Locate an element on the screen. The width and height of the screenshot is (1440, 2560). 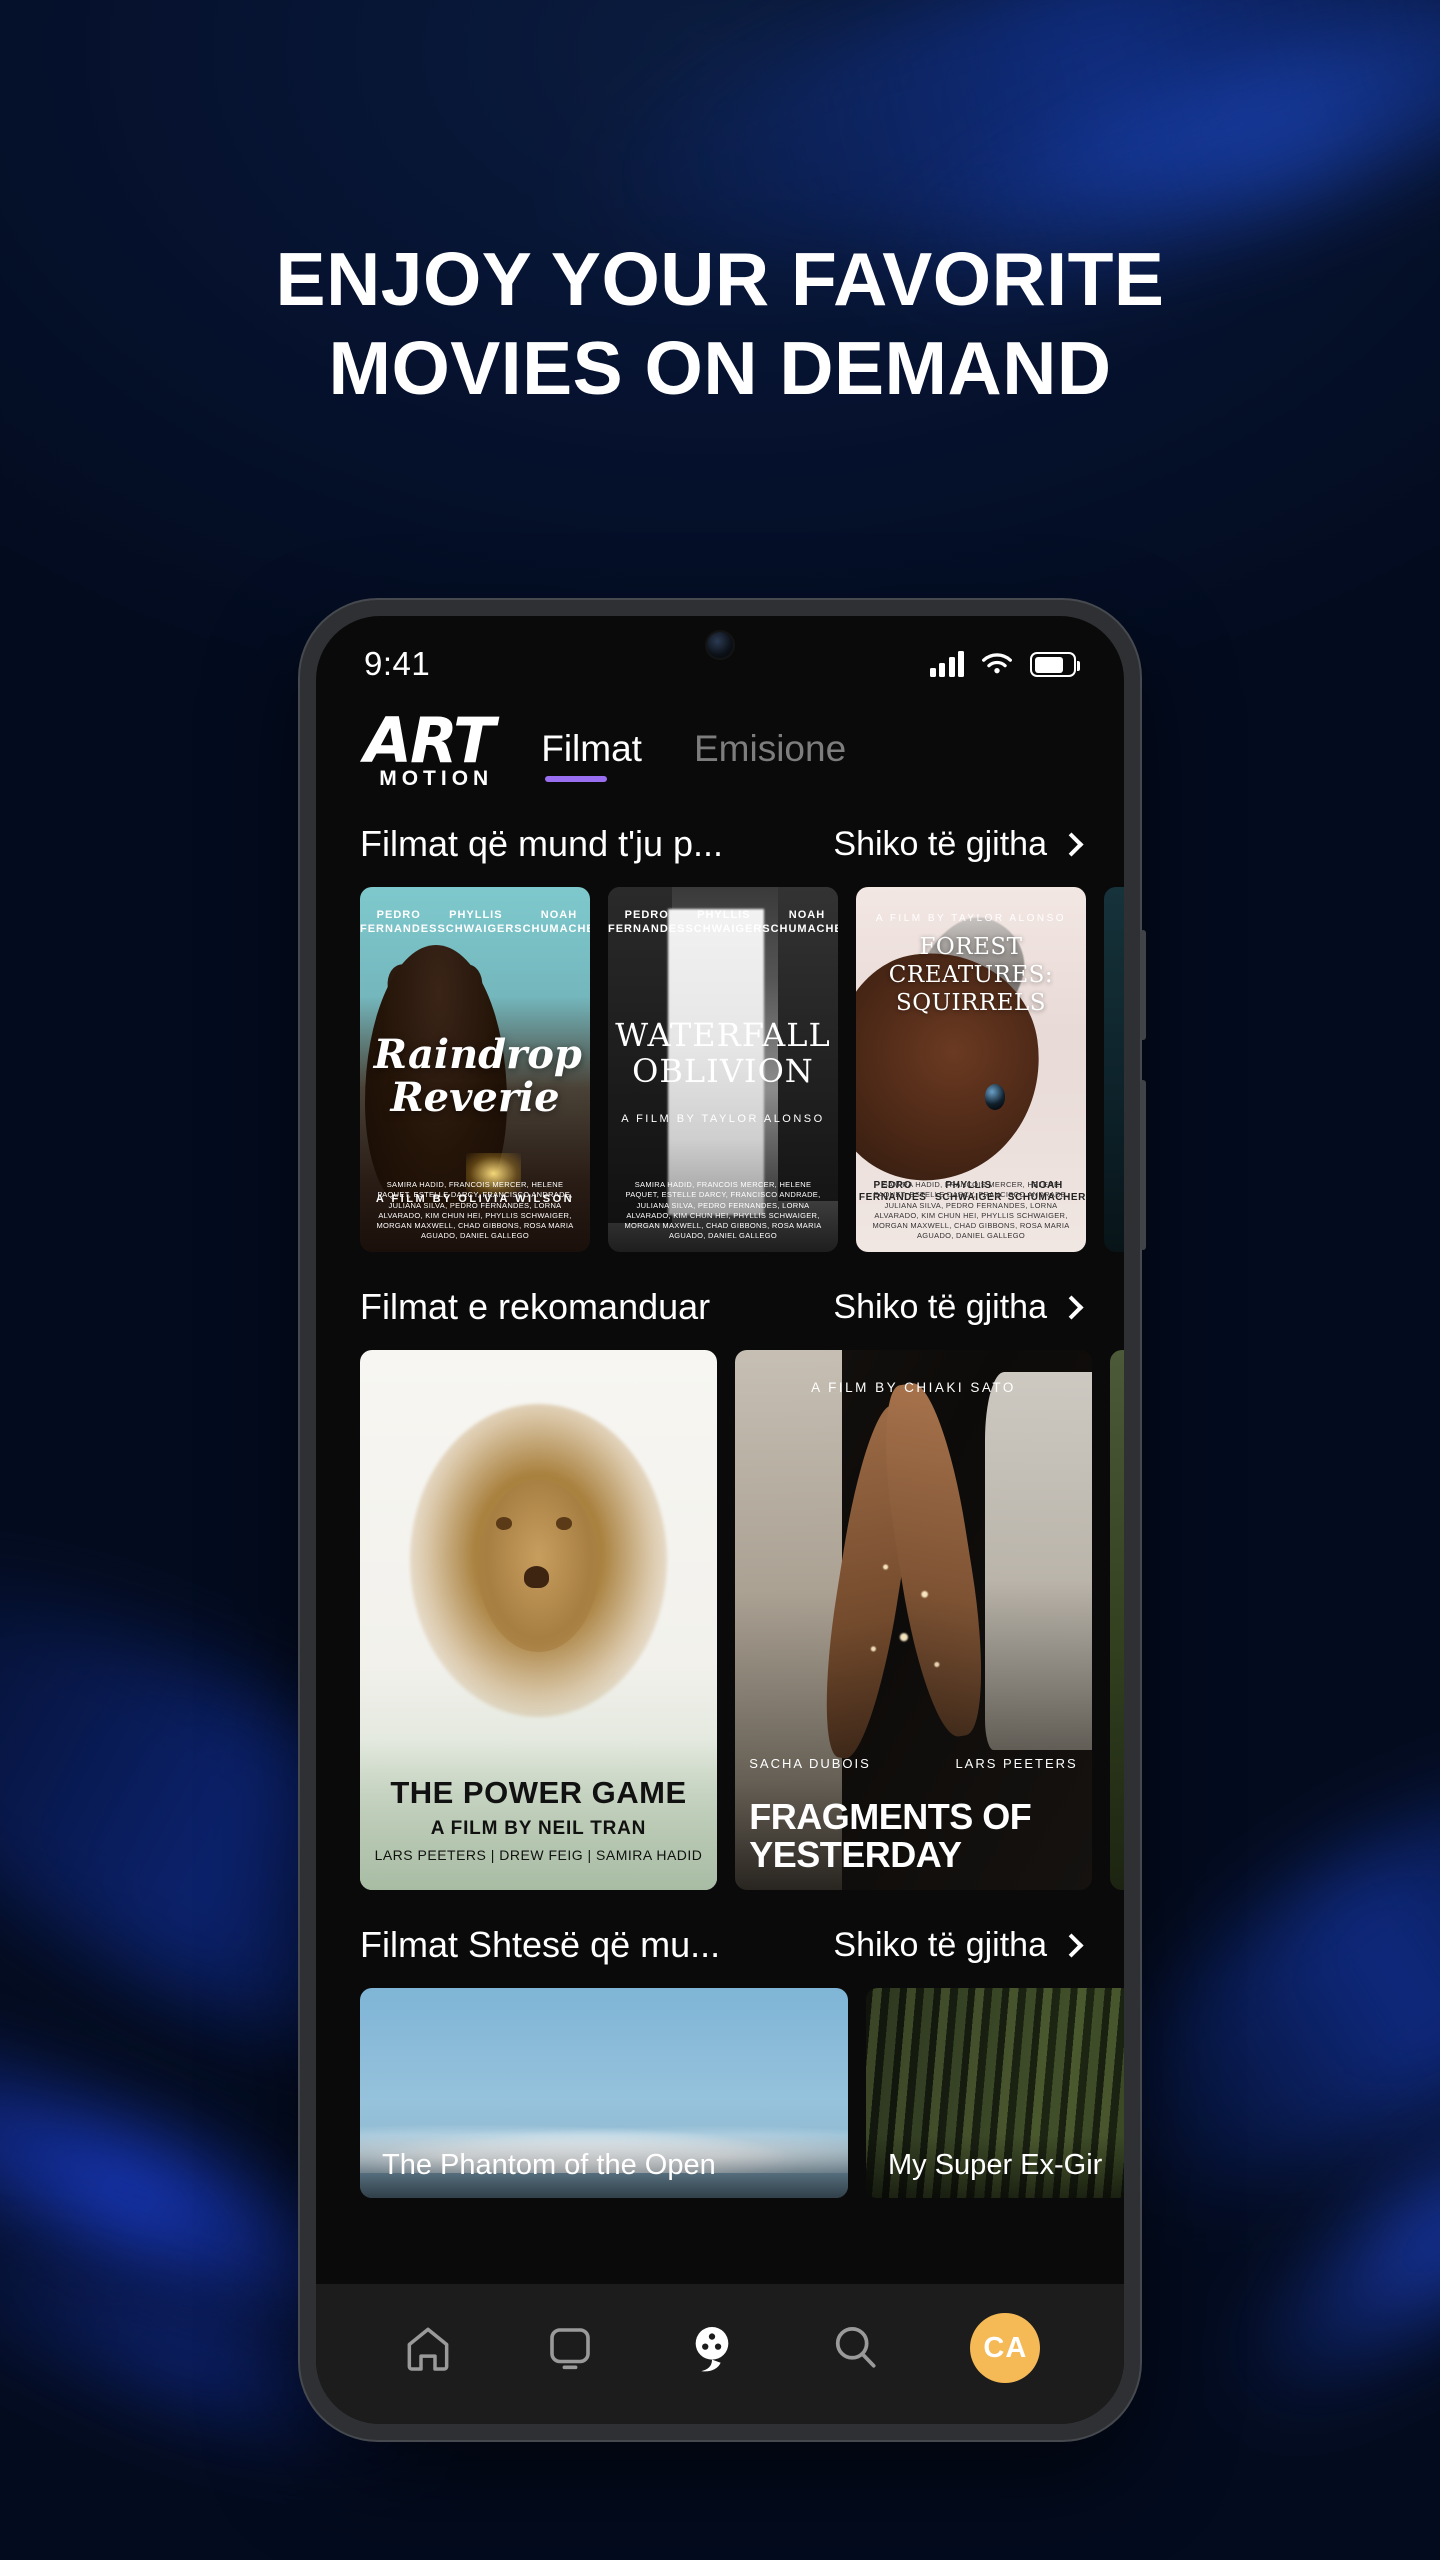
tab-emisione: Emisione is located at coordinates (770, 755).